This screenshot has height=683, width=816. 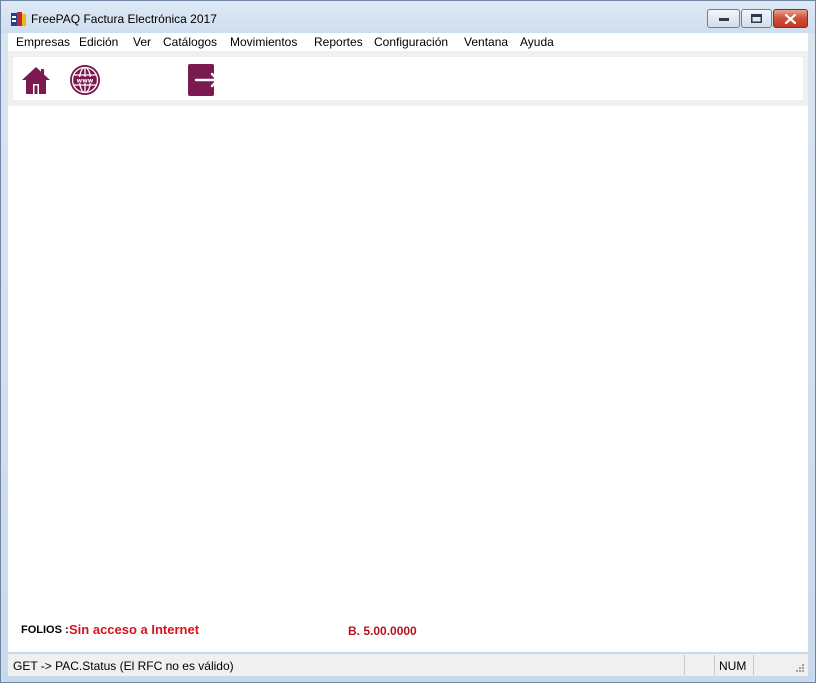 I want to click on menu-reportes: Reportes, so click(x=338, y=42).